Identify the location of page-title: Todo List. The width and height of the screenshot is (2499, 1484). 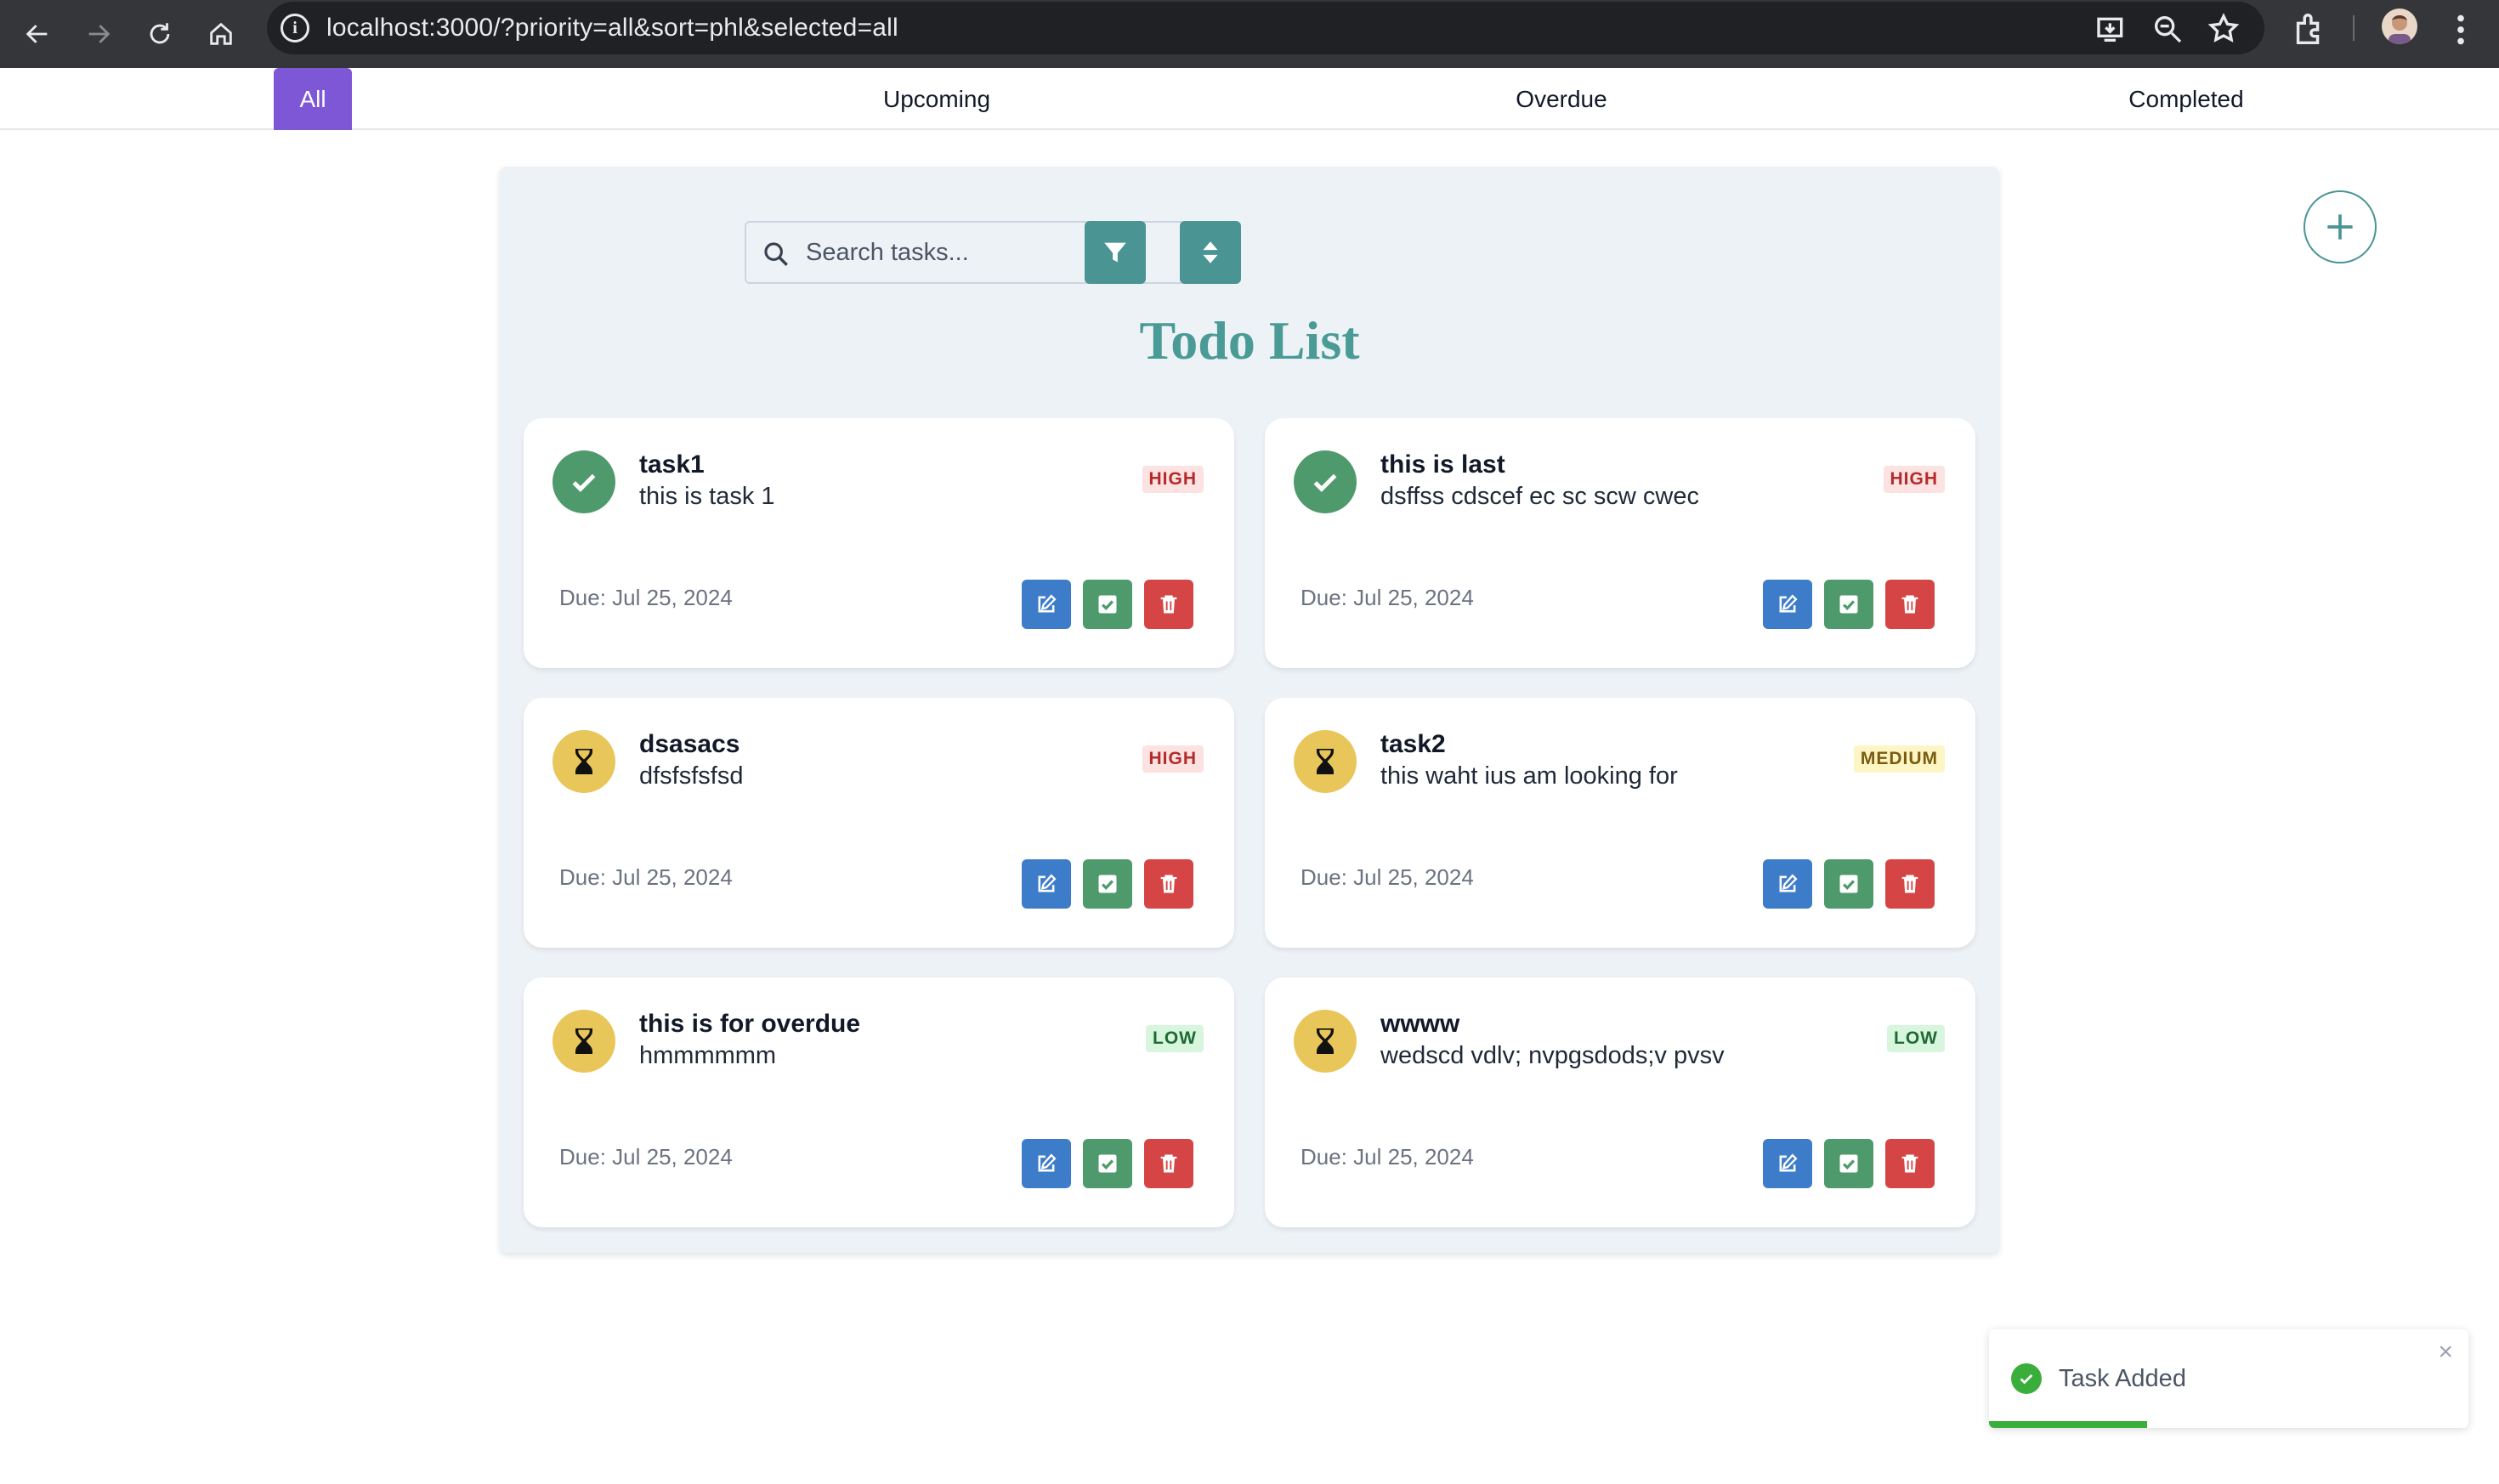
(1249, 340).